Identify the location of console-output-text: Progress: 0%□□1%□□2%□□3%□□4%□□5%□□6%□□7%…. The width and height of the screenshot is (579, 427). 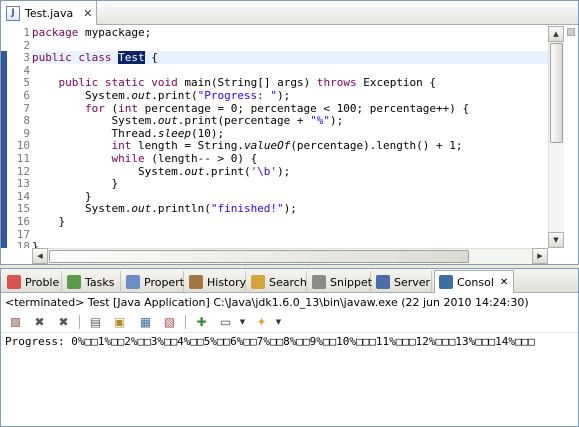
(270, 341).